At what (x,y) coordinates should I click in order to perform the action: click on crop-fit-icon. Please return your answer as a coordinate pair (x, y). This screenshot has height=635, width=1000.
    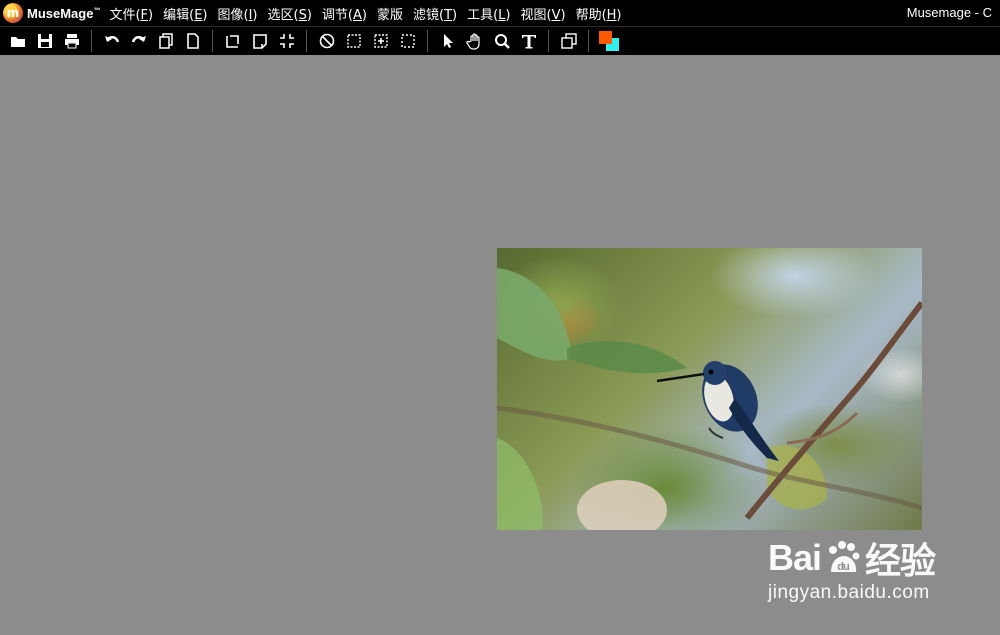
    Looking at the image, I should click on (287, 41).